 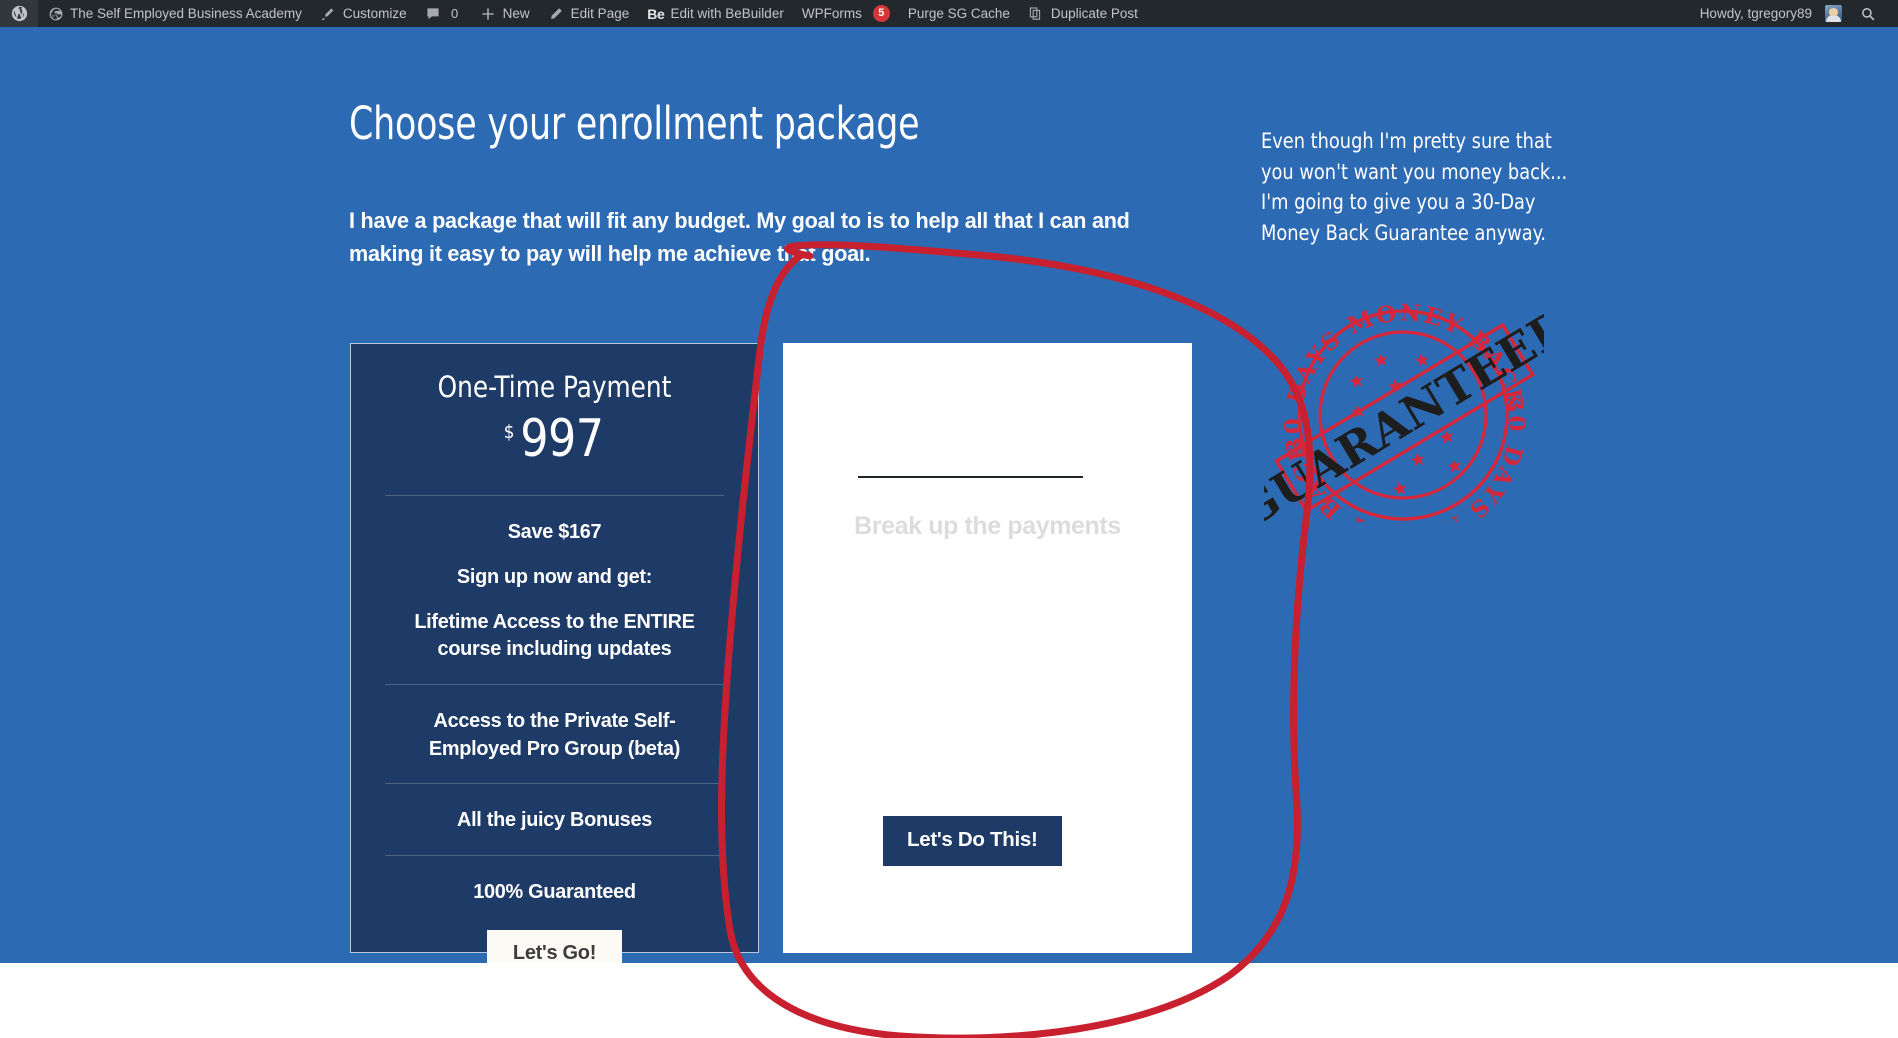 I want to click on money-back-guarantee-stamp: 30 DAYS MONEY BACK 30 DAYS MONEY BACK, so click(x=1404, y=409).